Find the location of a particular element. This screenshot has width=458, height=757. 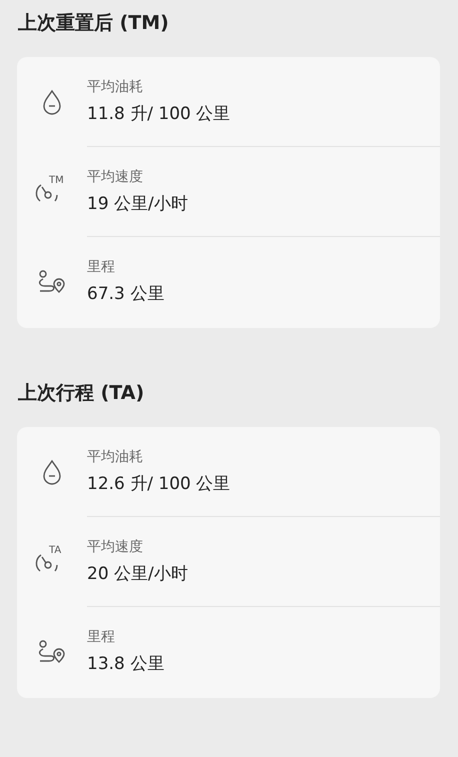

stat-value: 19 公里/小时 is located at coordinates (137, 204).